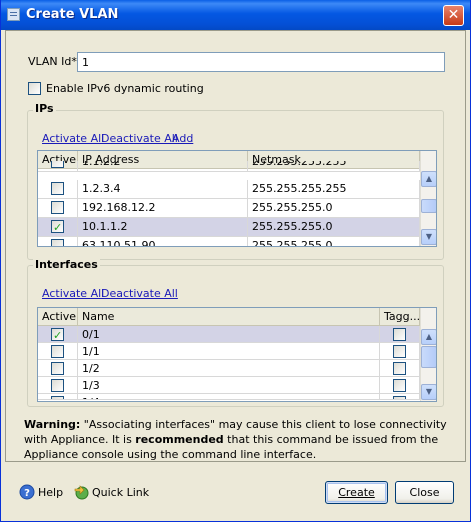 The height and width of the screenshot is (522, 471). What do you see at coordinates (179, 439) in the screenshot?
I see `warning-emphasis: recommended` at bounding box center [179, 439].